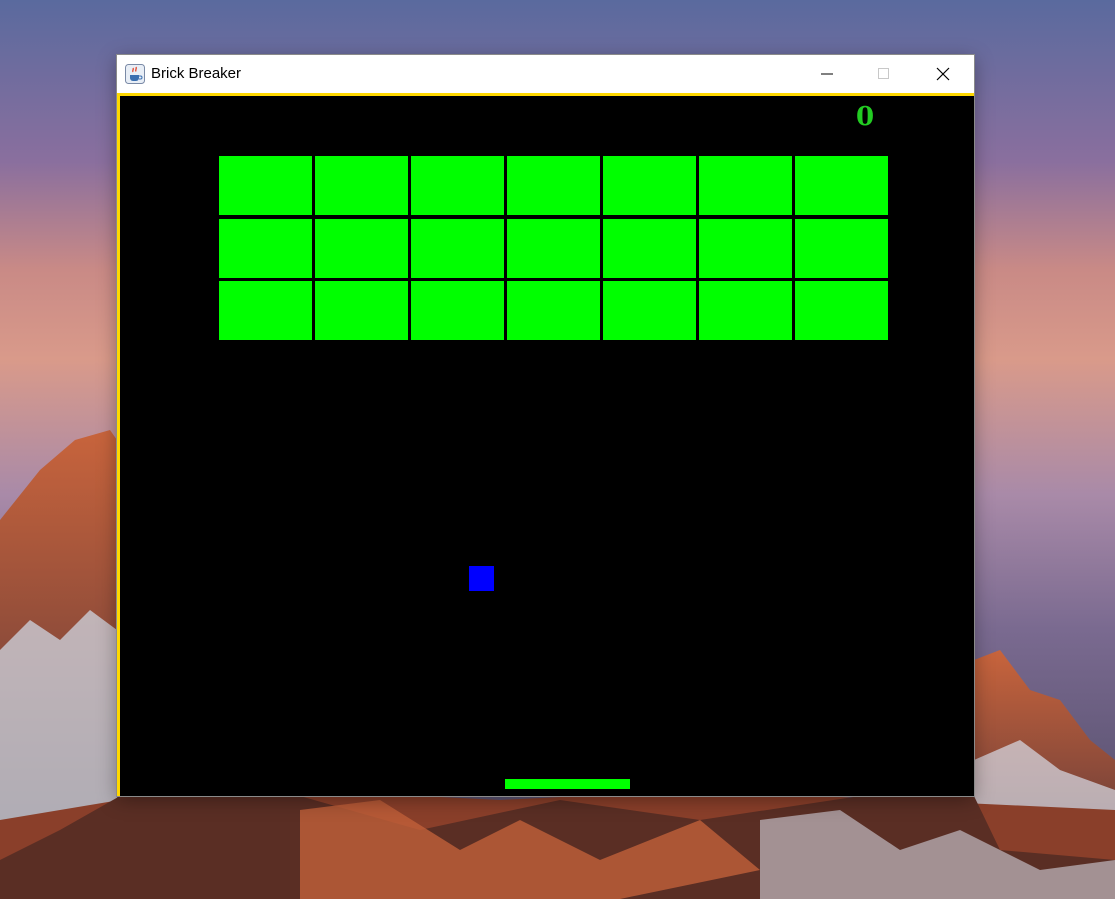 This screenshot has width=1115, height=899. I want to click on minimize-icon, so click(827, 74).